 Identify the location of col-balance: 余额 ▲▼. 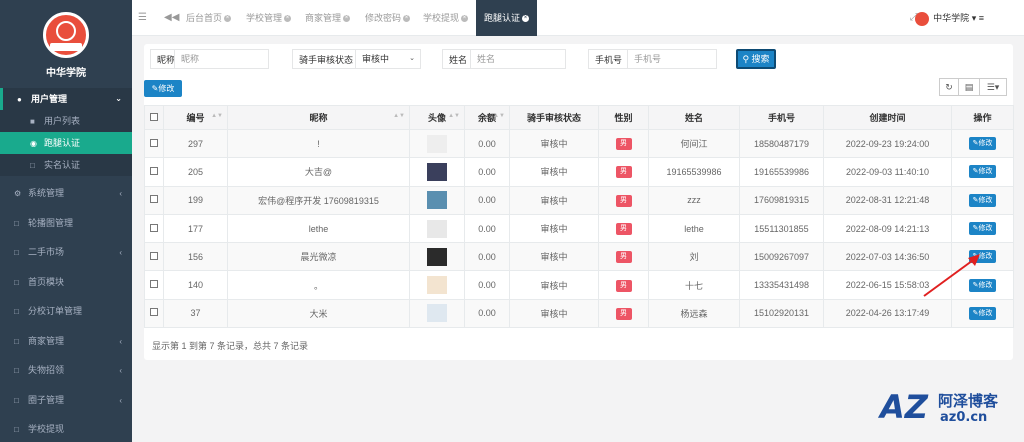
(487, 117).